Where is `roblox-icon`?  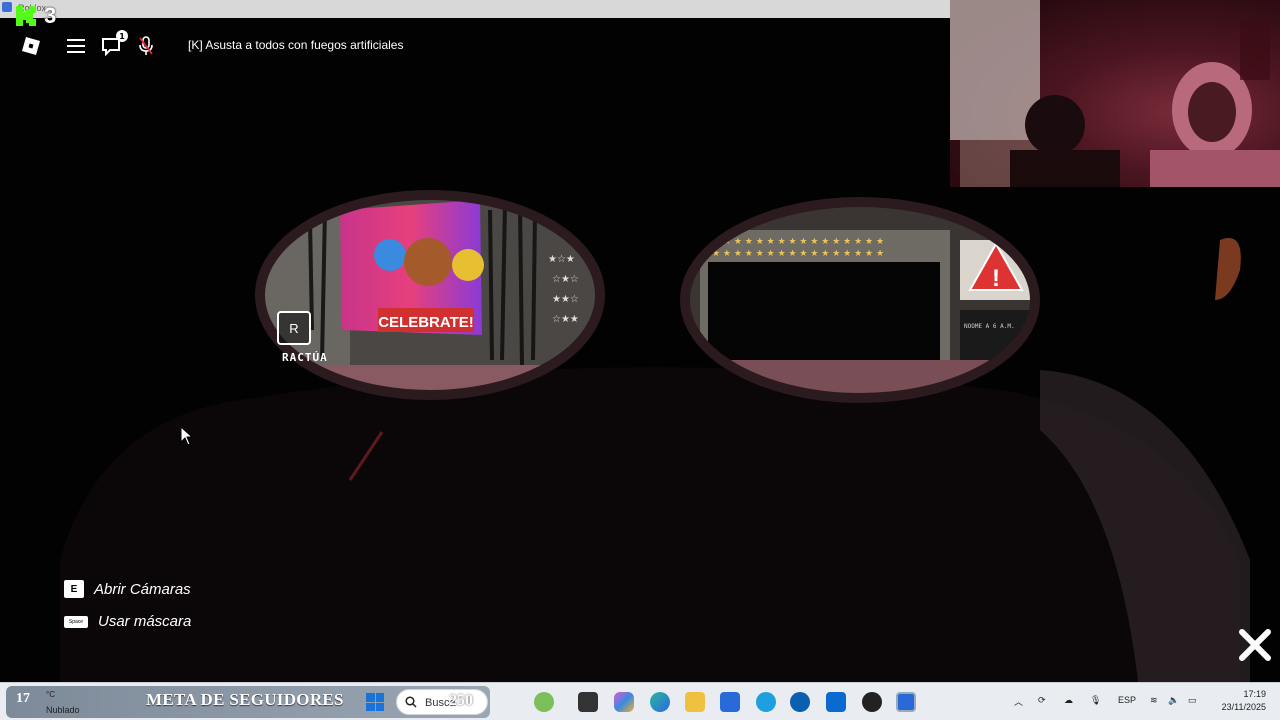
roblox-icon is located at coordinates (31, 46).